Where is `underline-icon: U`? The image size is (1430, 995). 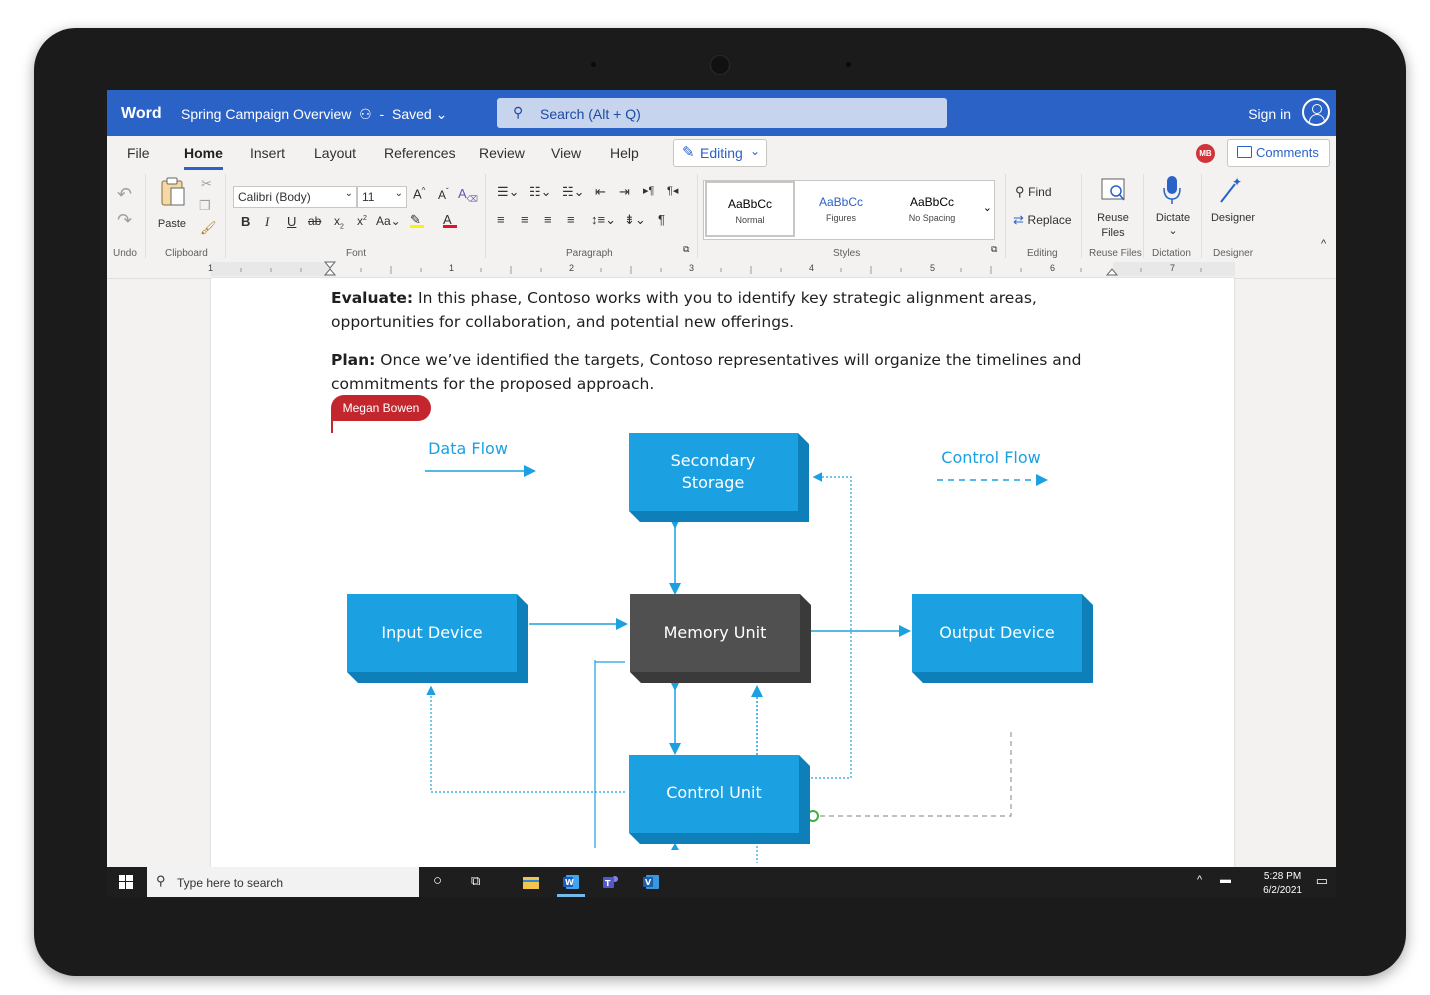 underline-icon: U is located at coordinates (291, 221).